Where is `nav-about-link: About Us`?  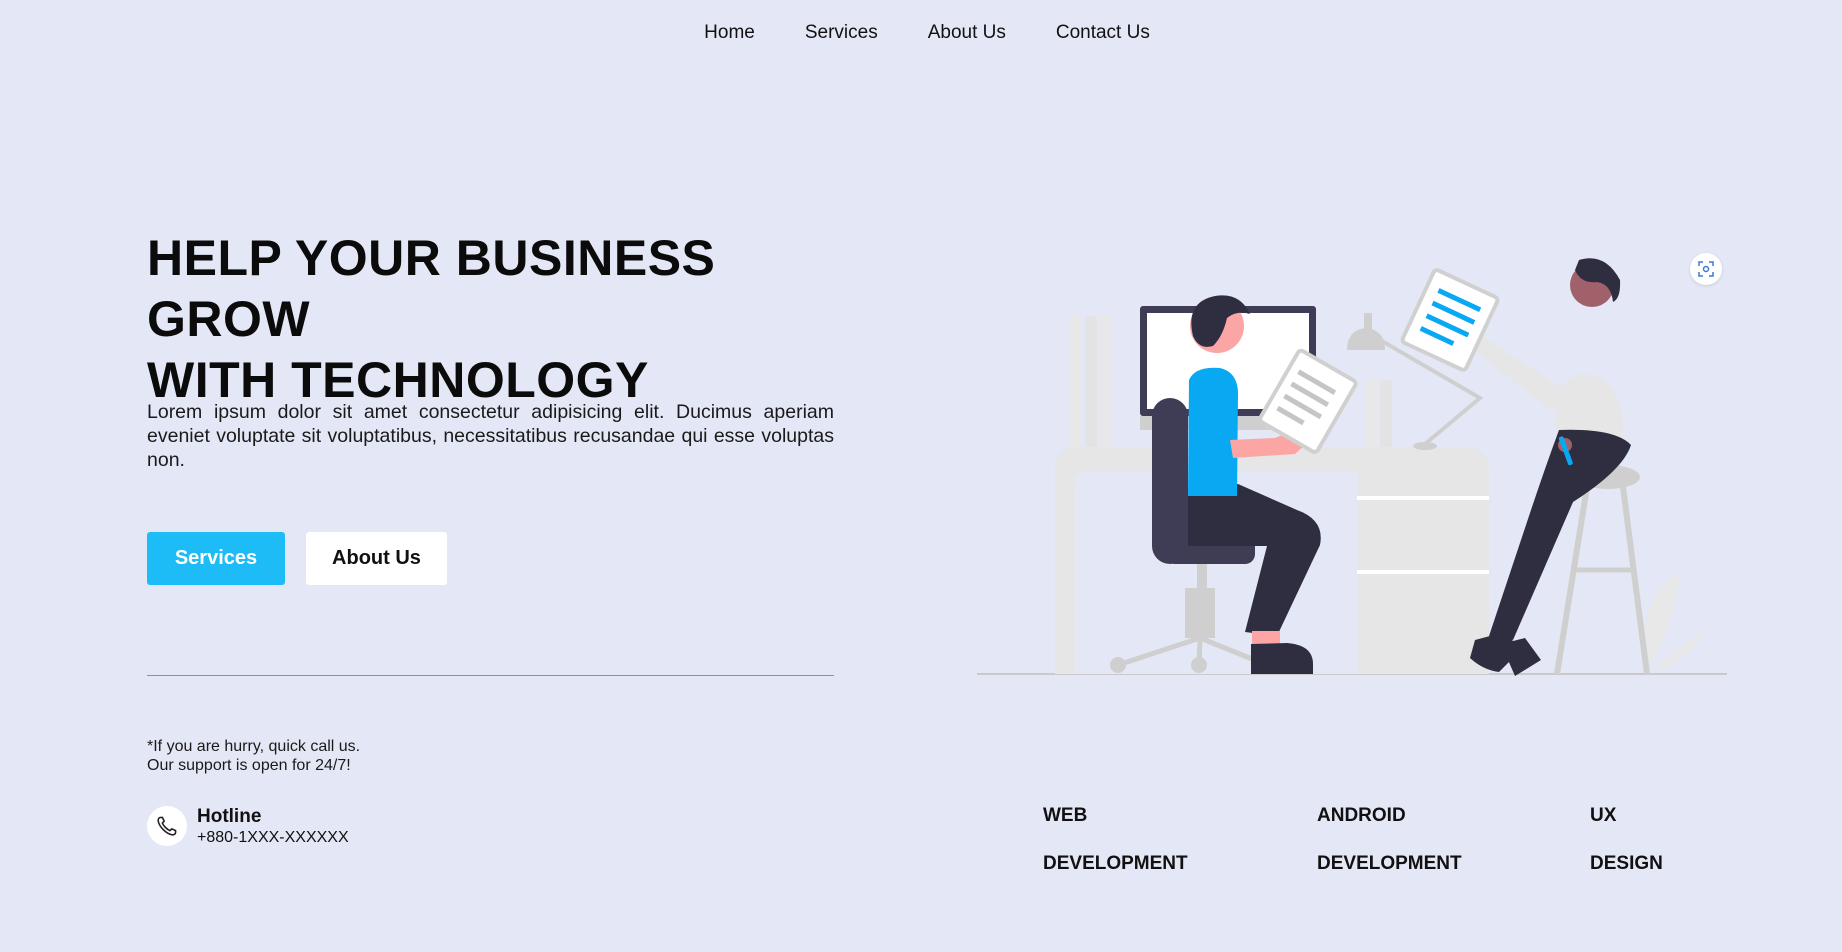 nav-about-link: About Us is located at coordinates (967, 33).